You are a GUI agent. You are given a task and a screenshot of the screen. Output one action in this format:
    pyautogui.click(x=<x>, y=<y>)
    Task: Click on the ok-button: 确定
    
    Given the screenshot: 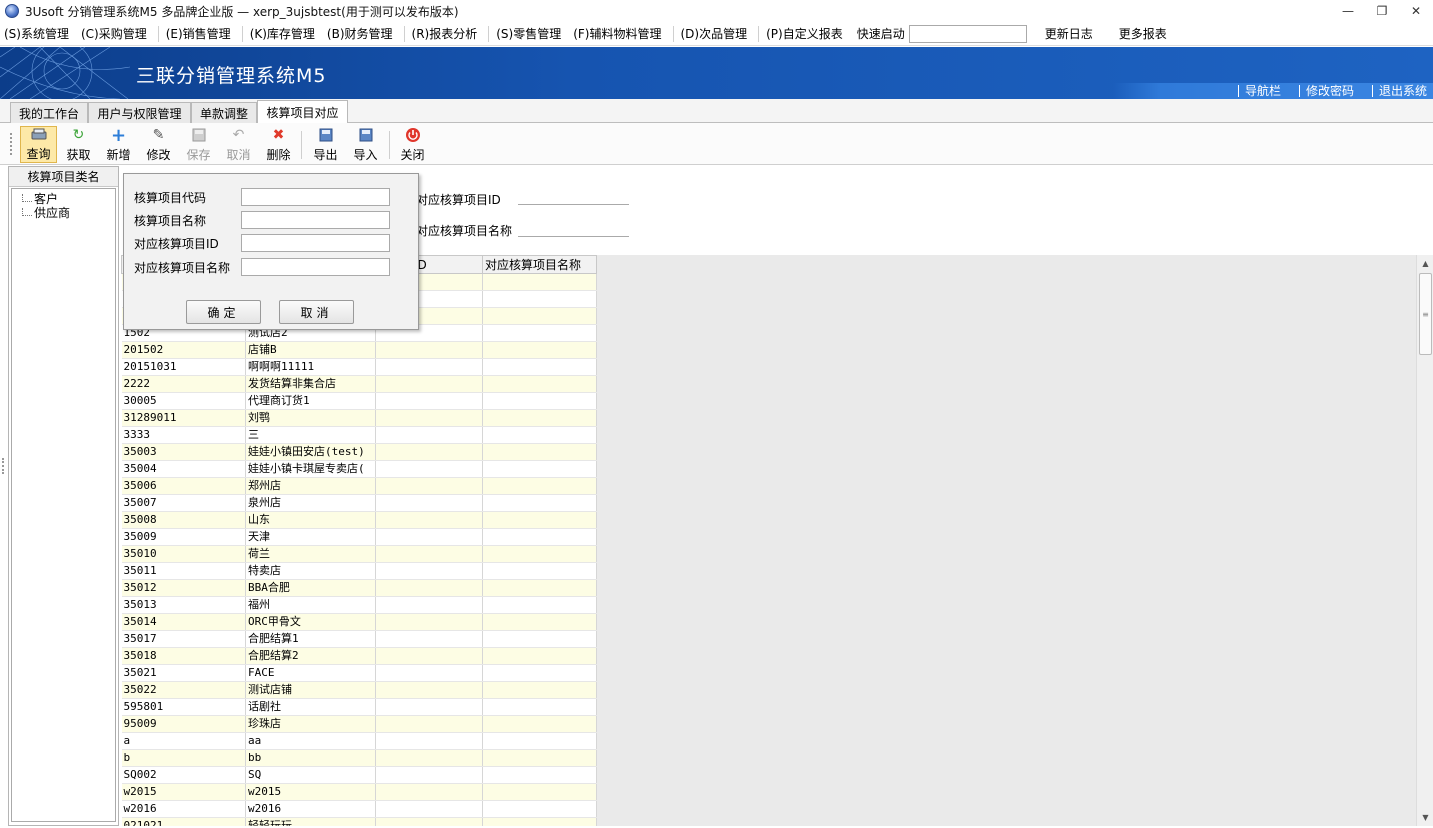 What is the action you would take?
    pyautogui.click(x=223, y=312)
    